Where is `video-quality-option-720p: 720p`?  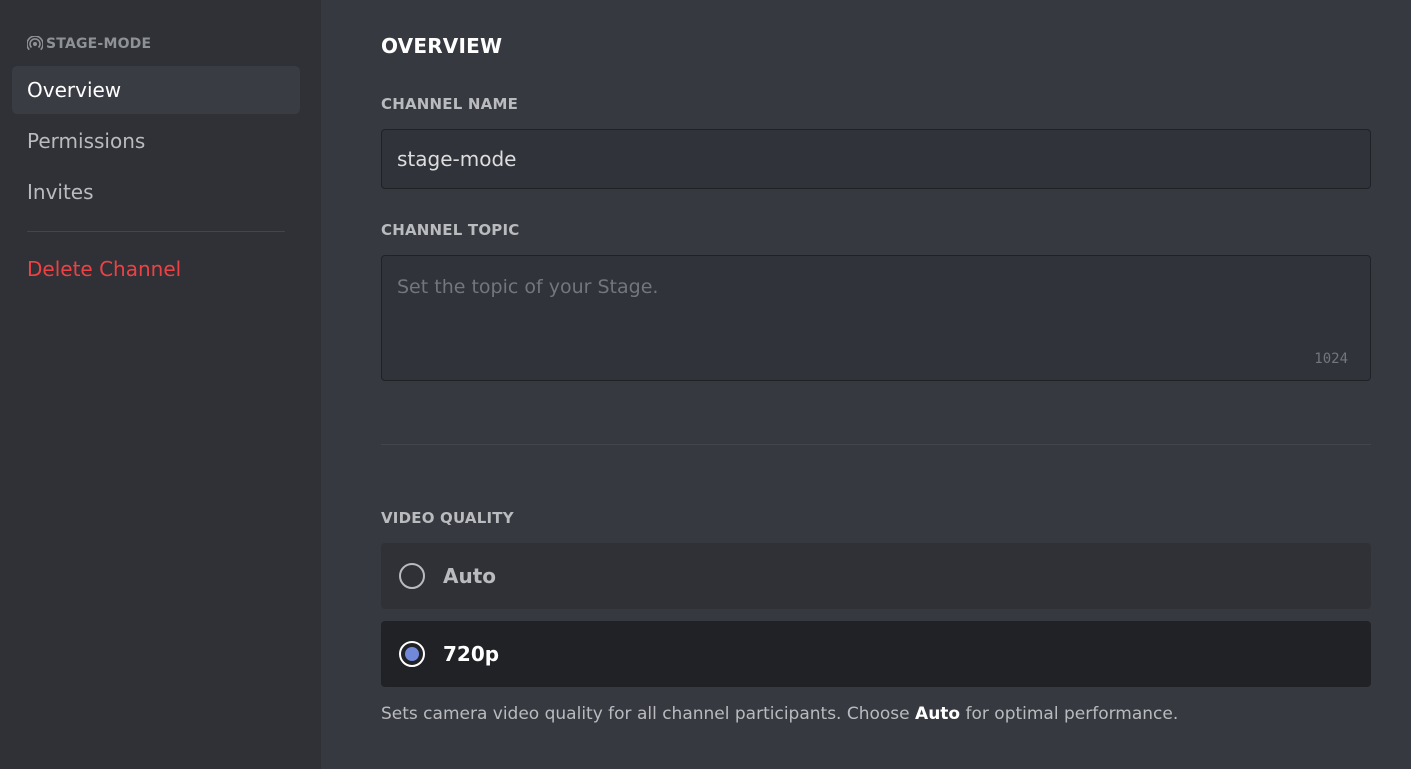
video-quality-option-720p: 720p is located at coordinates (876, 654).